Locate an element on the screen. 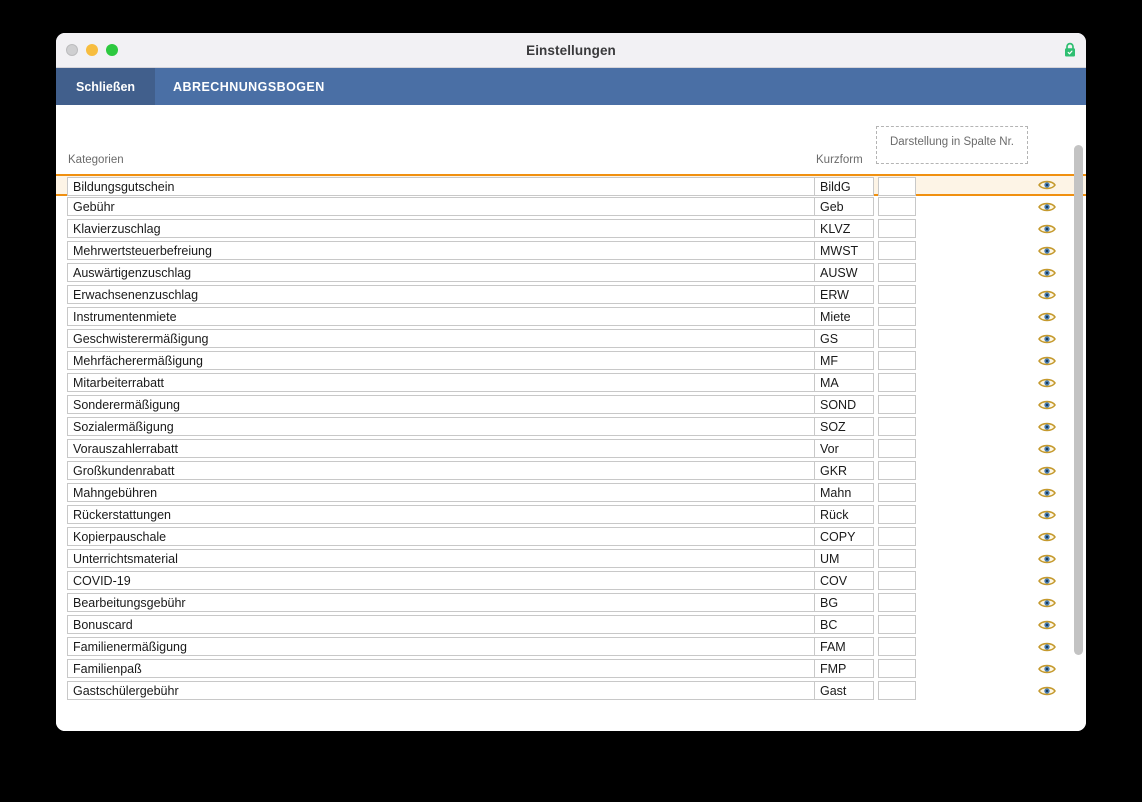  kategorie-input: Familienermäßigung is located at coordinates (442, 646).